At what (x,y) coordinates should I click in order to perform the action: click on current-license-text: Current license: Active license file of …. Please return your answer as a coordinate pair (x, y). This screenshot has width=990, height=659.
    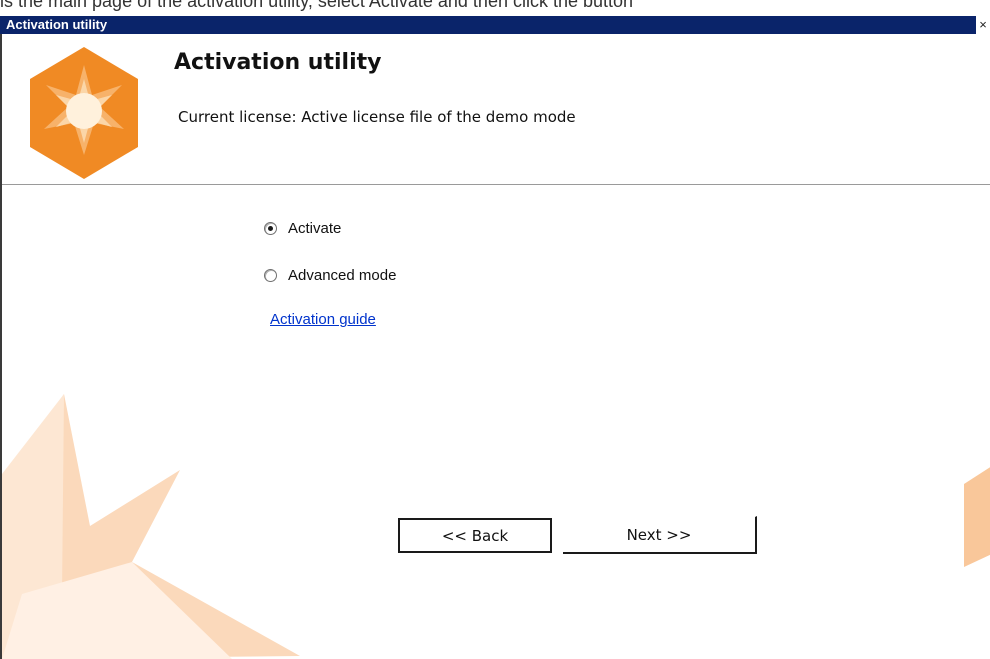
    Looking at the image, I should click on (377, 117).